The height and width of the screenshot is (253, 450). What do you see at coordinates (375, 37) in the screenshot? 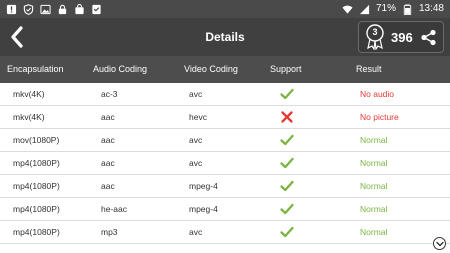
I see `medal-icon: 3` at bounding box center [375, 37].